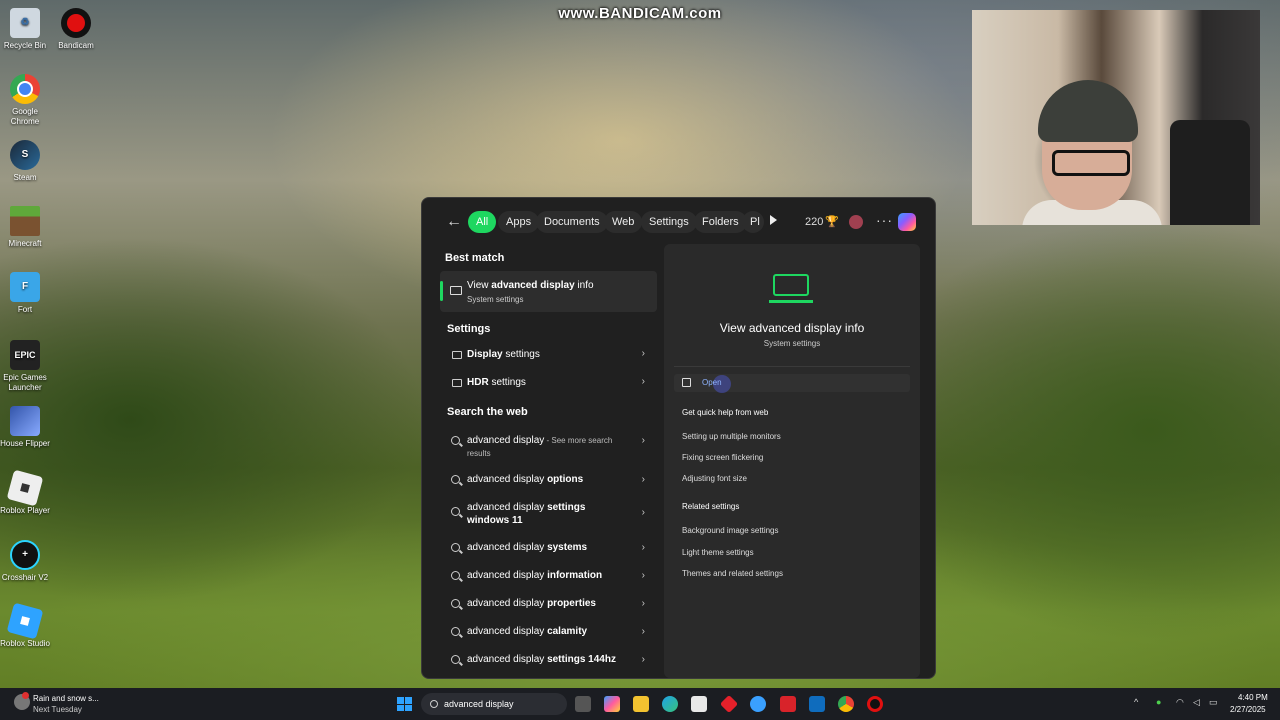  Describe the element at coordinates (548, 661) in the screenshot. I see `web-result: advanced display settings 144hz ›` at that location.